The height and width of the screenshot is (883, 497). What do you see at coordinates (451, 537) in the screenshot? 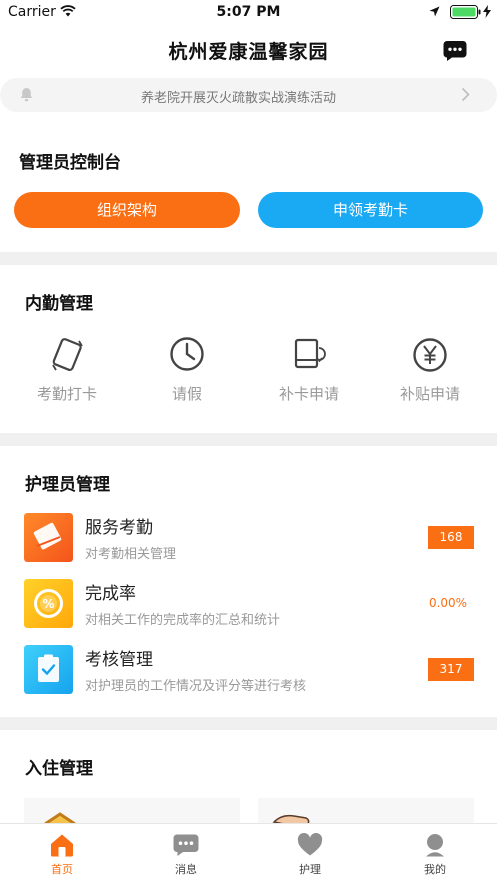
I see `count-badge: 168` at bounding box center [451, 537].